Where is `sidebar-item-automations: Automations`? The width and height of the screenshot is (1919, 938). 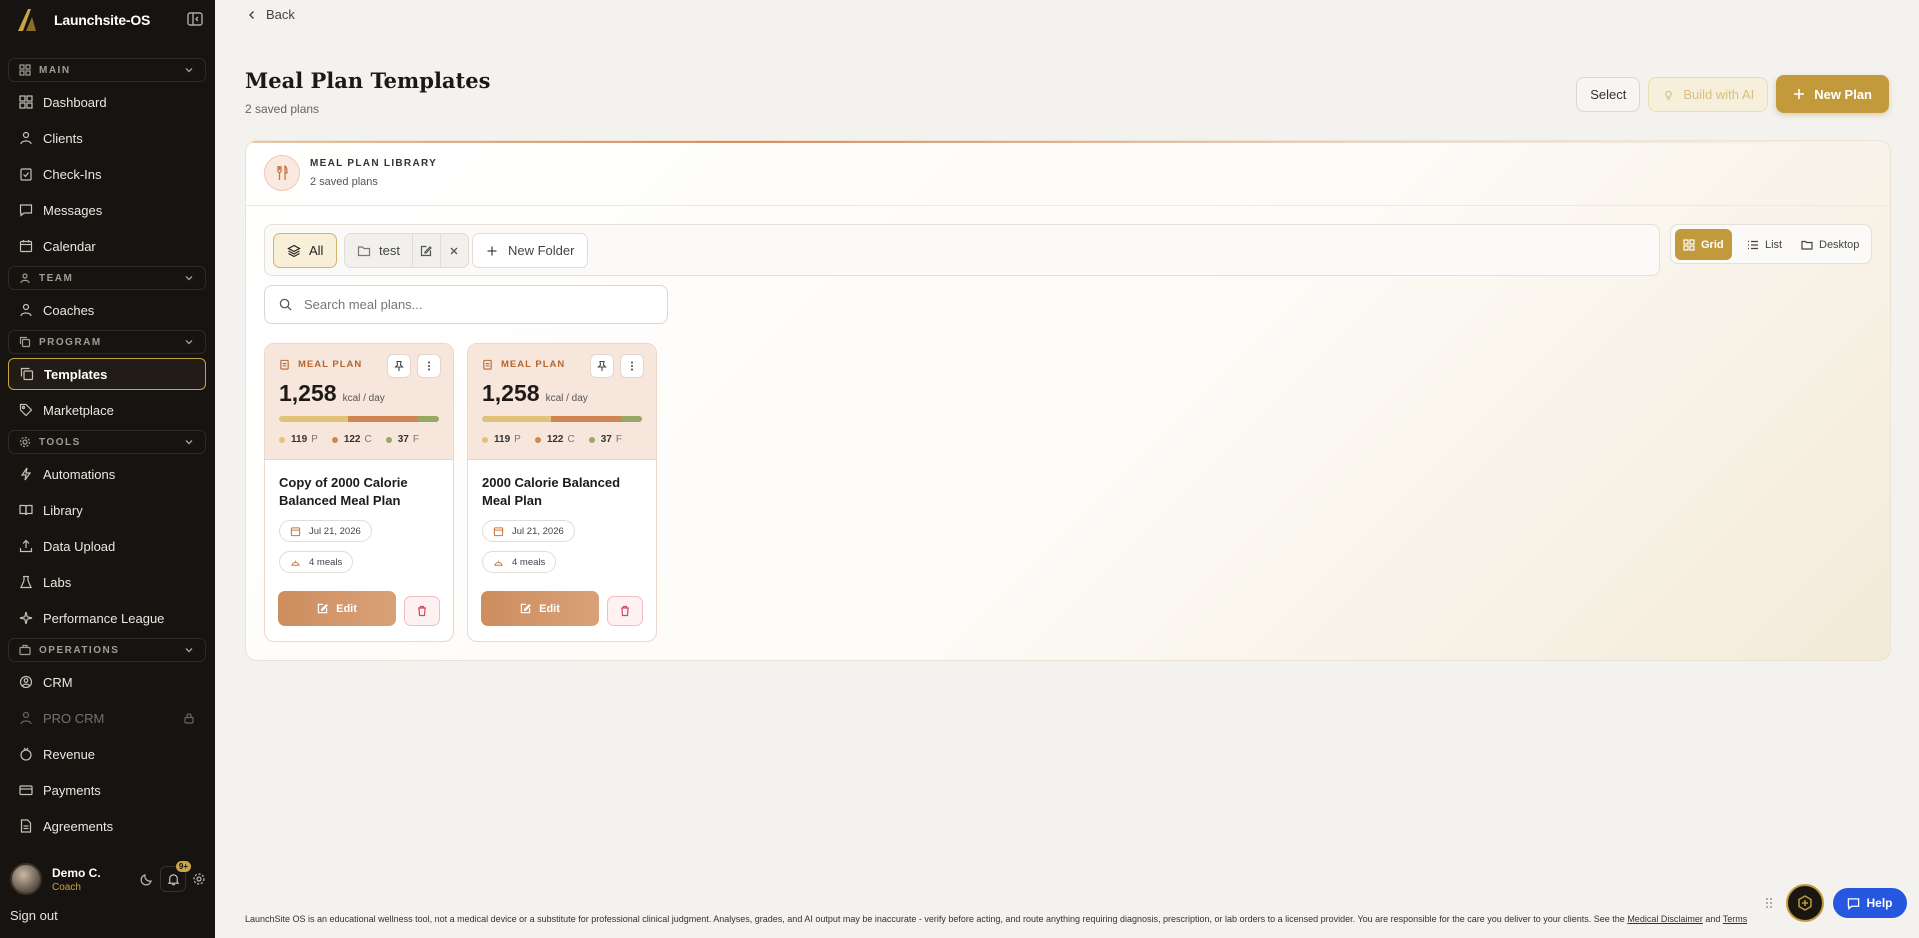 sidebar-item-automations: Automations is located at coordinates (107, 474).